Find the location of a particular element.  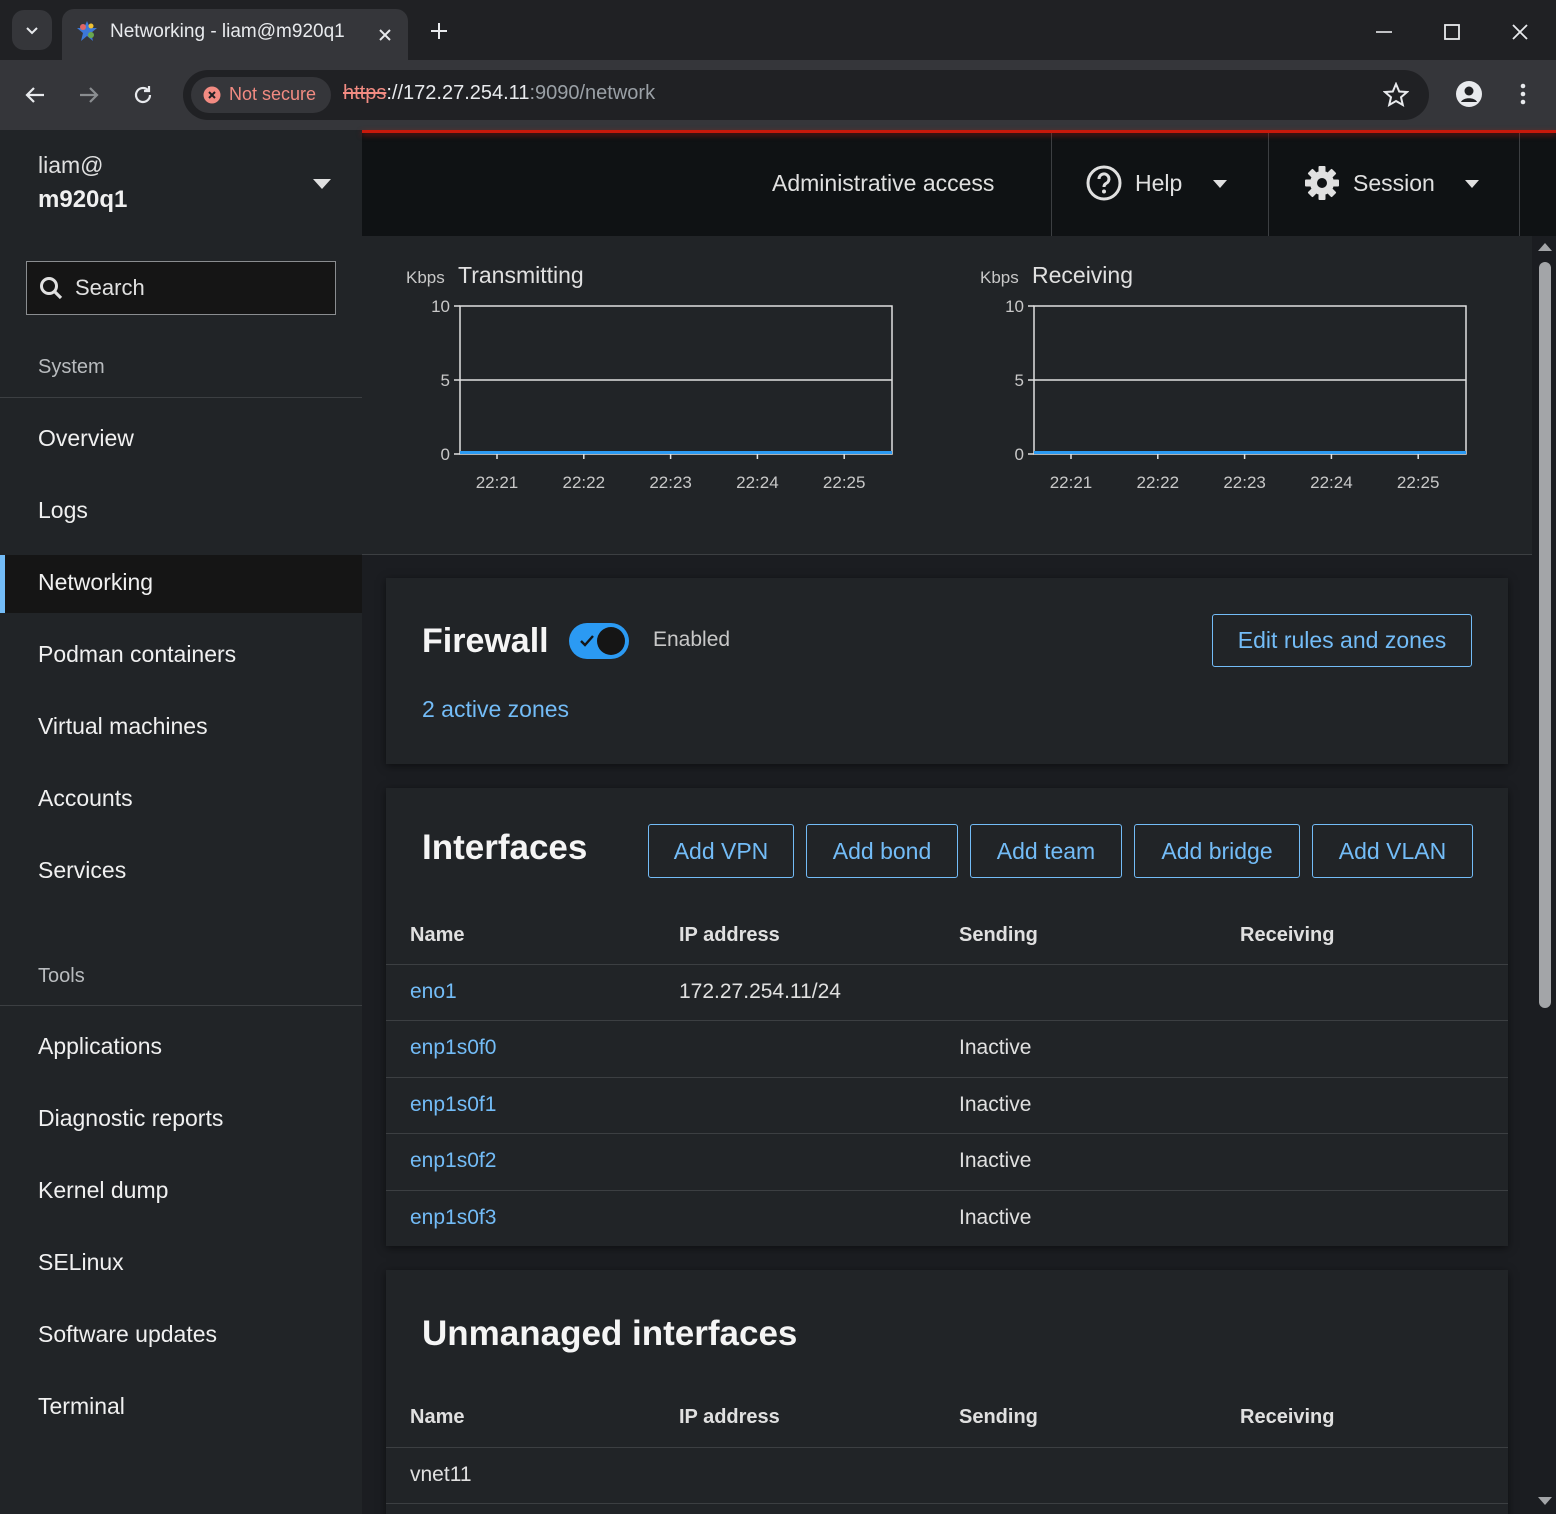

unmanaged-interface-name: vnet11 is located at coordinates (441, 1474).